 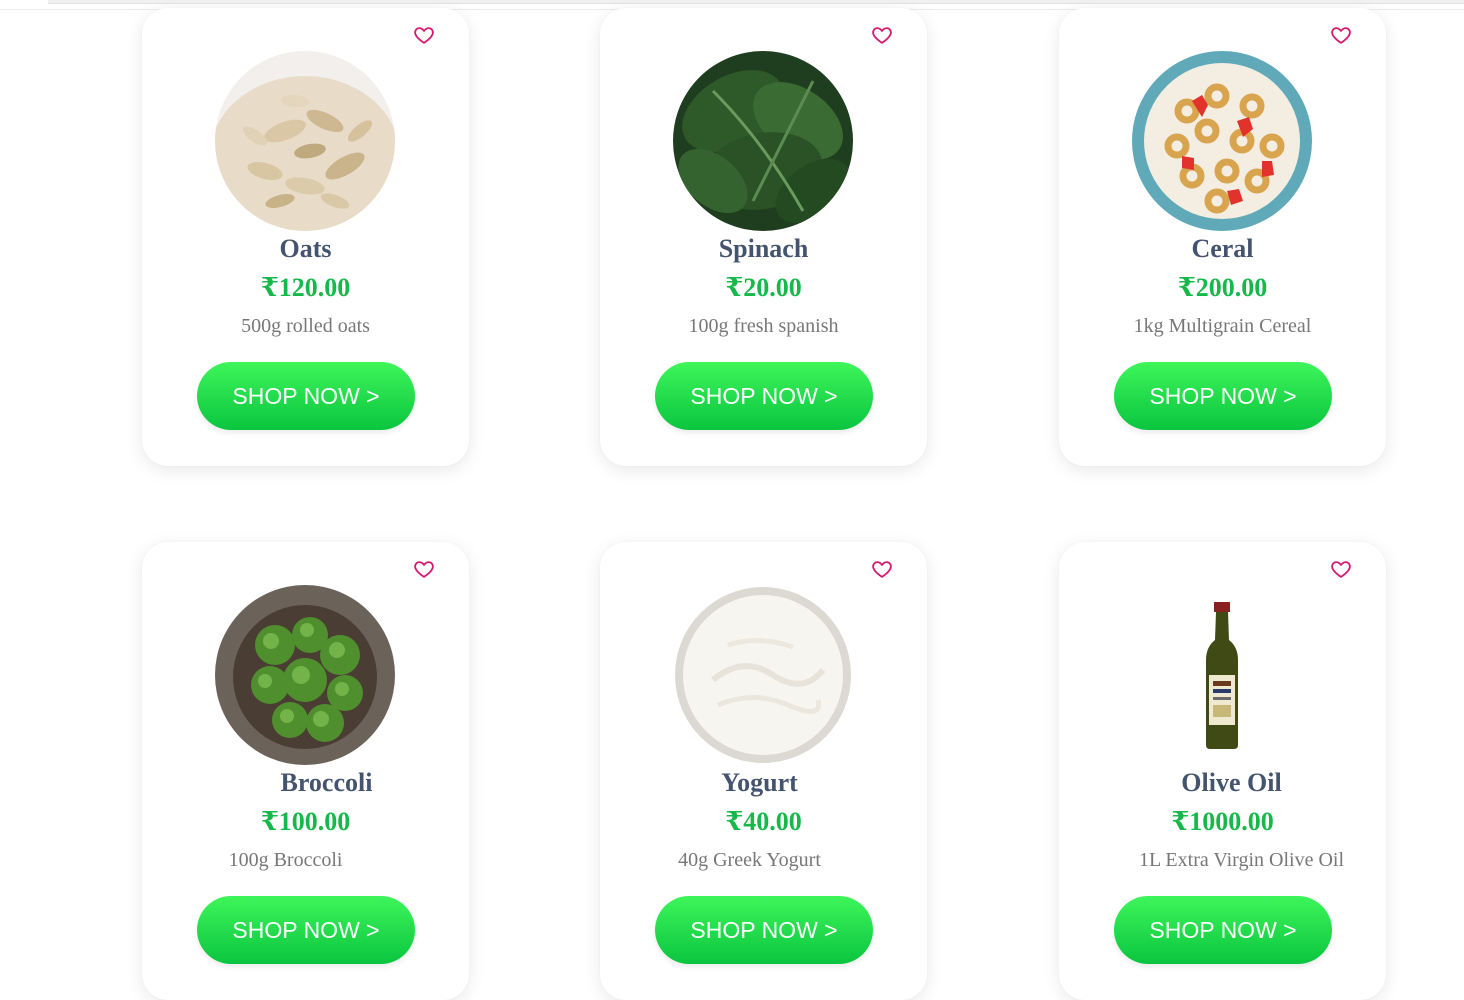 I want to click on product-description: 1kg Multigrain Cereal, so click(x=1222, y=326).